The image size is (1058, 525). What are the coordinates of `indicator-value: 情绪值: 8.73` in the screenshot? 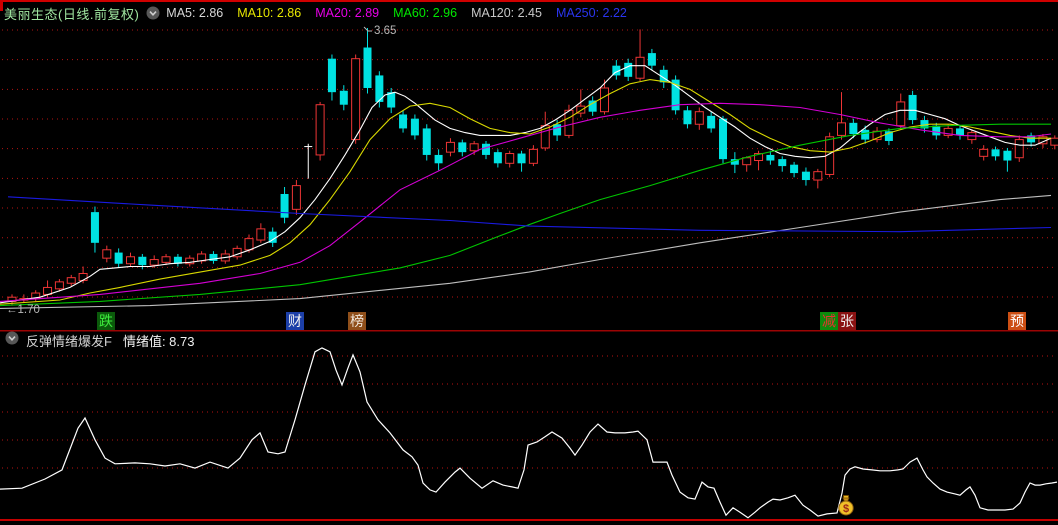 It's located at (158, 341).